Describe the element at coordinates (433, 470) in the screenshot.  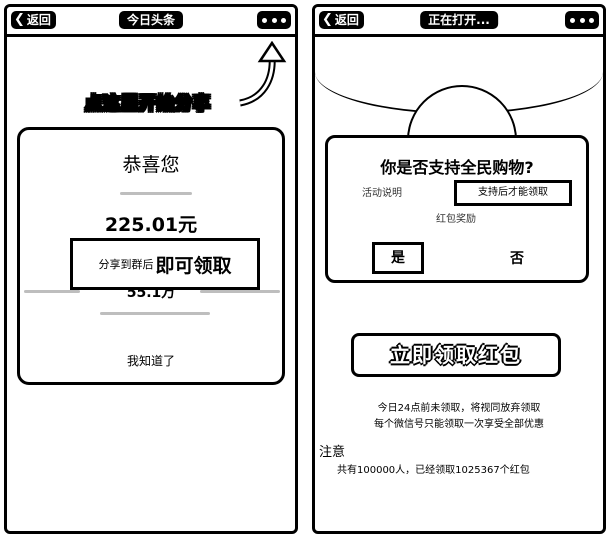
I see `rules-text: 共有100000人，已经领取1025367个红包` at that location.